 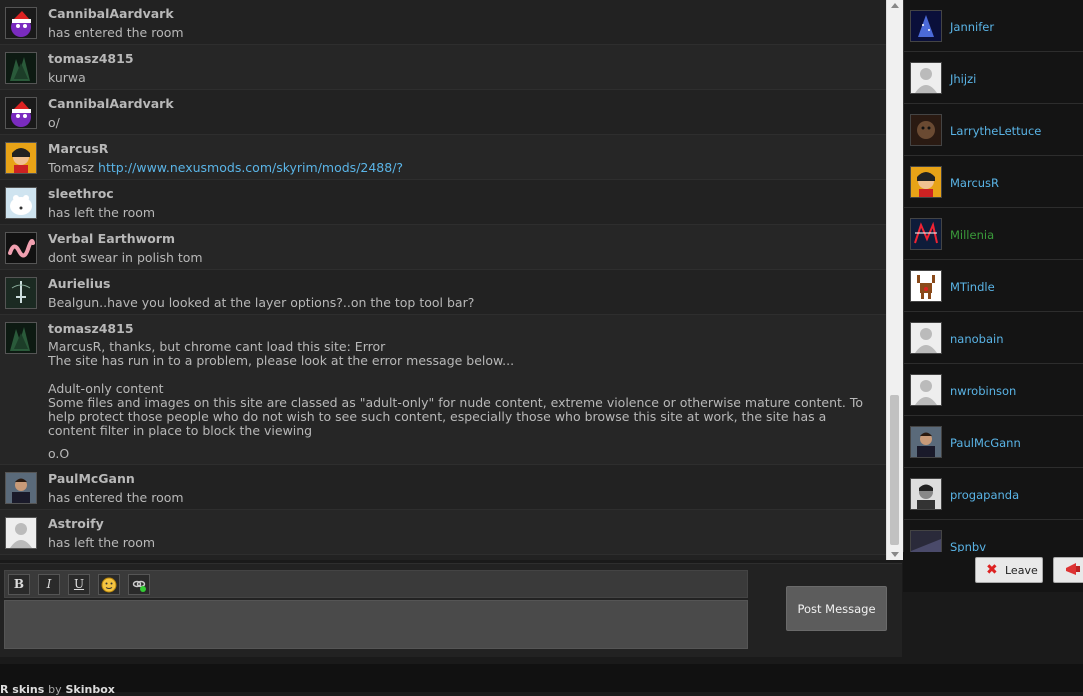 What do you see at coordinates (467, 524) in the screenshot?
I see `message-author: Astroify` at bounding box center [467, 524].